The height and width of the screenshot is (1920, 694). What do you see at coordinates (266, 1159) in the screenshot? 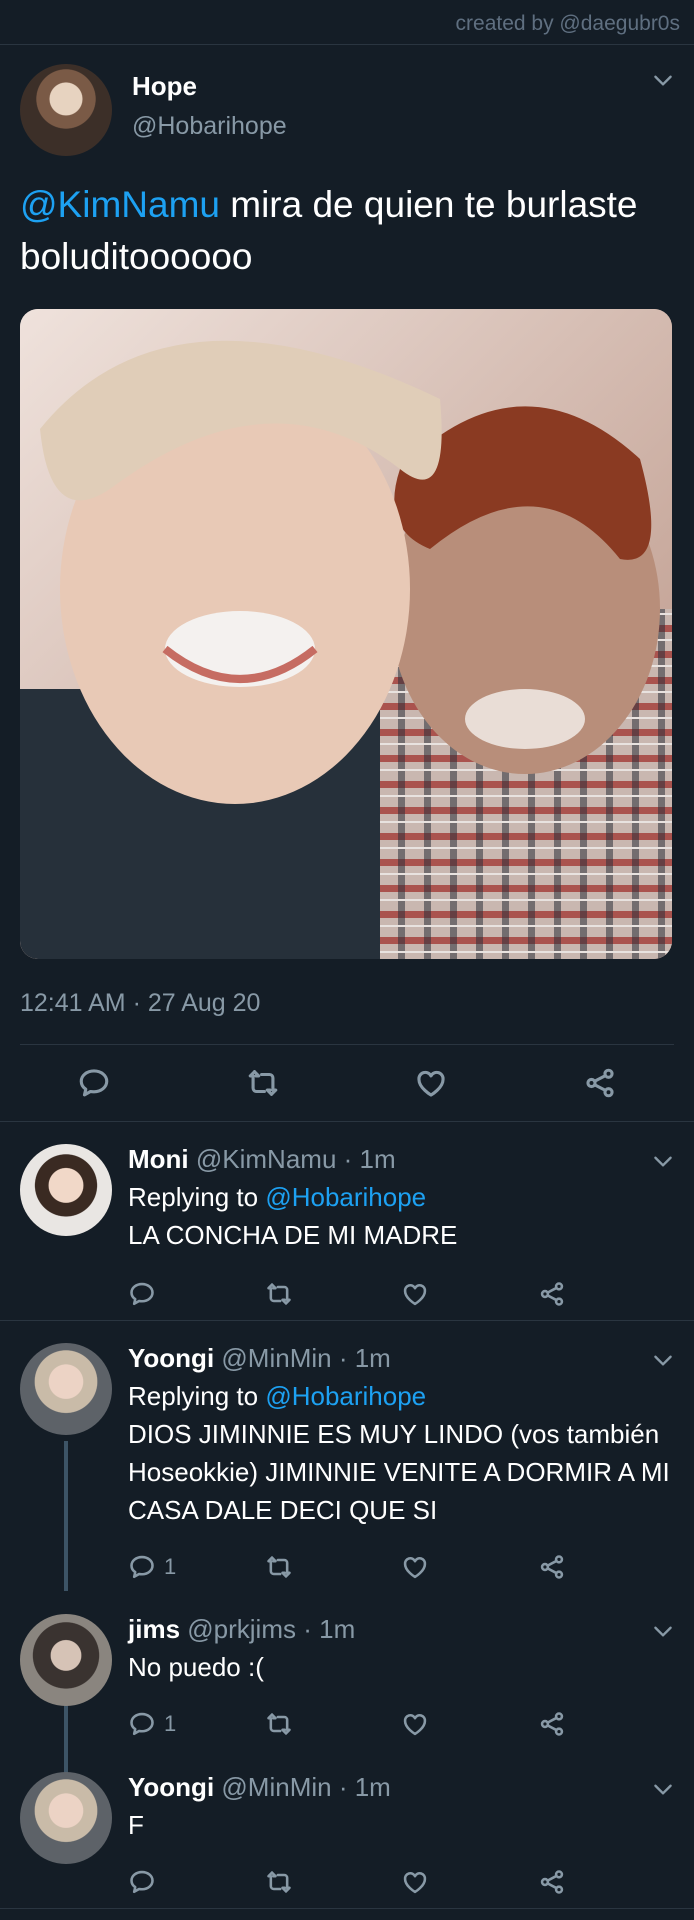
I see `user-handle: @KimNamu` at bounding box center [266, 1159].